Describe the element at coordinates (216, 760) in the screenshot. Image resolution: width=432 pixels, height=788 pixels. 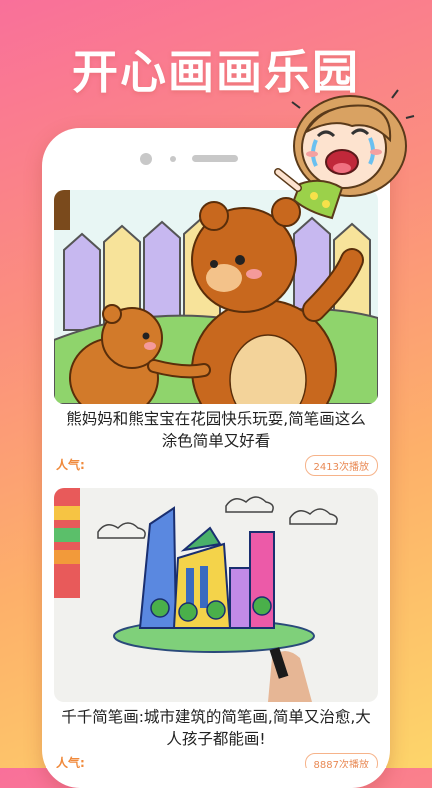
I see `video-meta: 人气: 8887次播放` at that location.